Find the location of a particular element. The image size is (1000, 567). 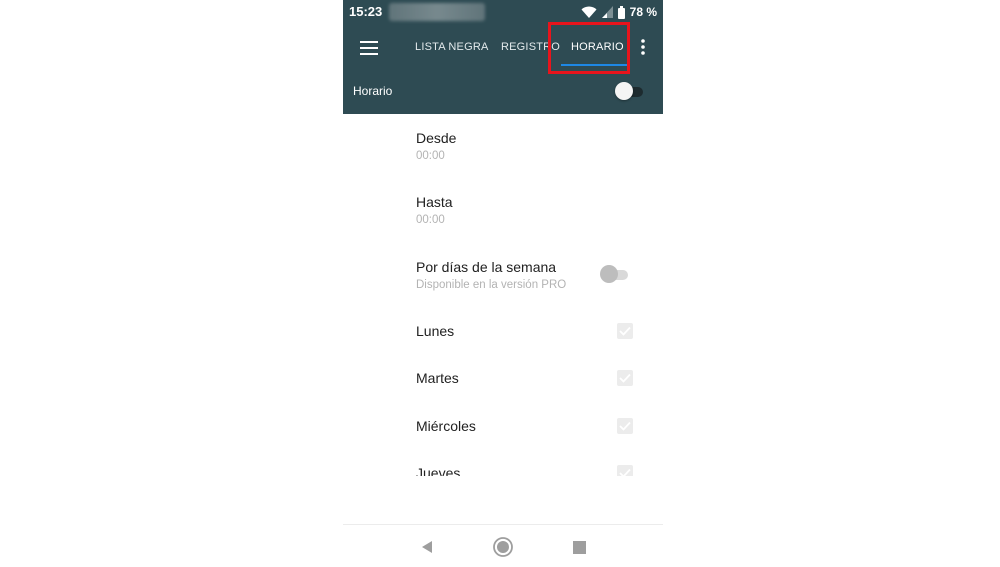

day-checkbox-lunes is located at coordinates (625, 331).